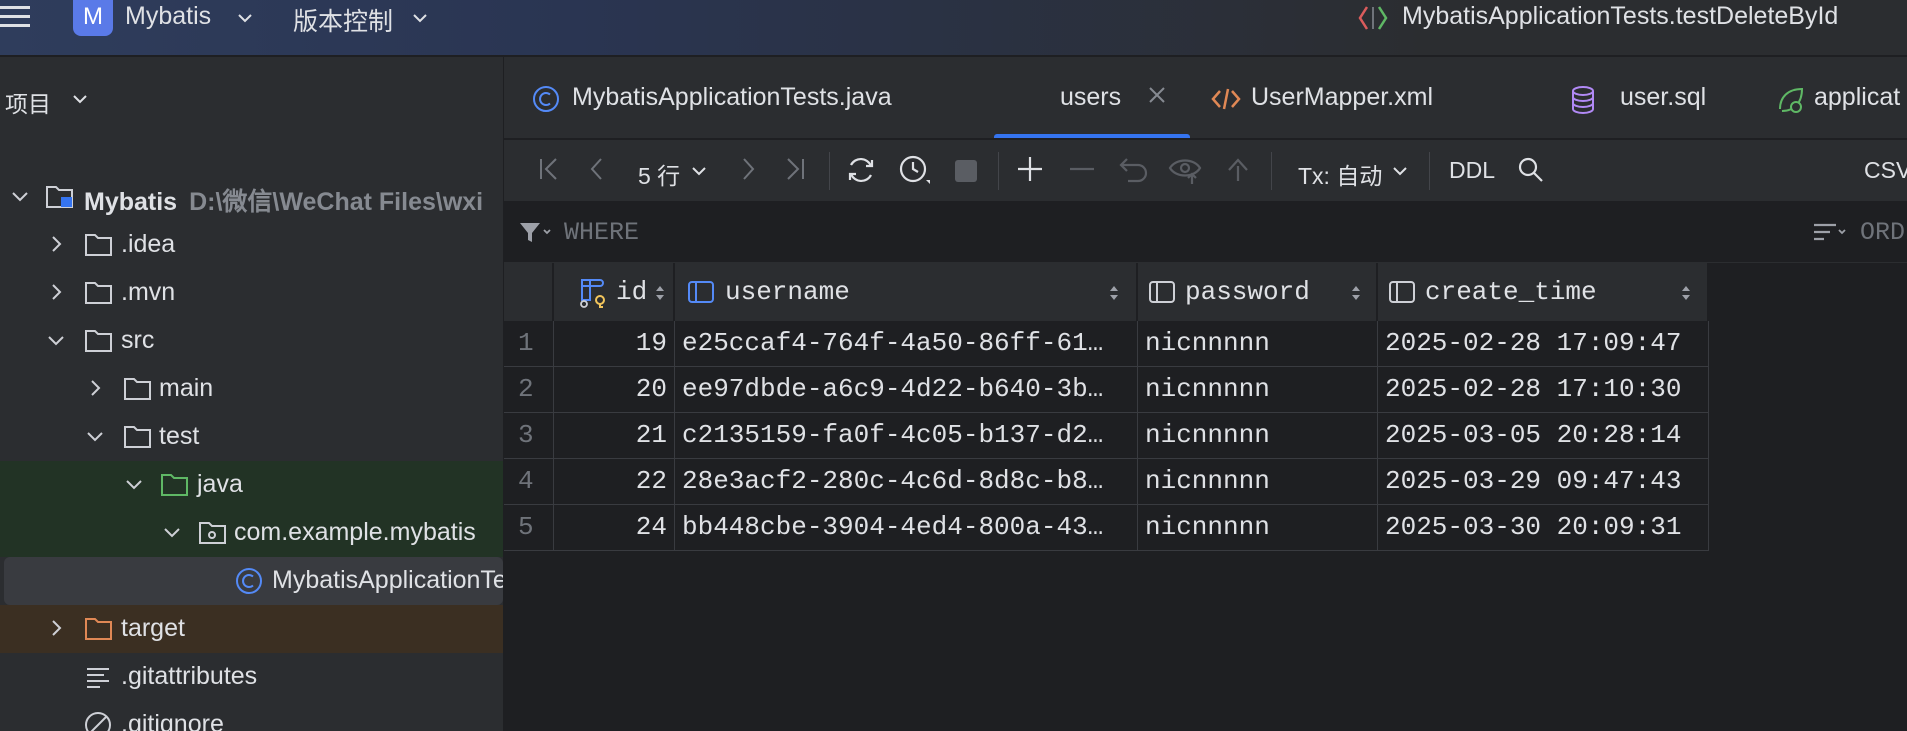 This screenshot has width=1907, height=731. Describe the element at coordinates (1134, 169) in the screenshot. I see `revert-icon` at that location.